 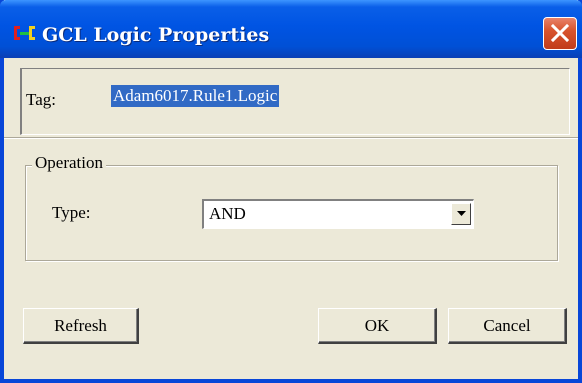 What do you see at coordinates (25, 33) in the screenshot?
I see `gcl-logic-icon` at bounding box center [25, 33].